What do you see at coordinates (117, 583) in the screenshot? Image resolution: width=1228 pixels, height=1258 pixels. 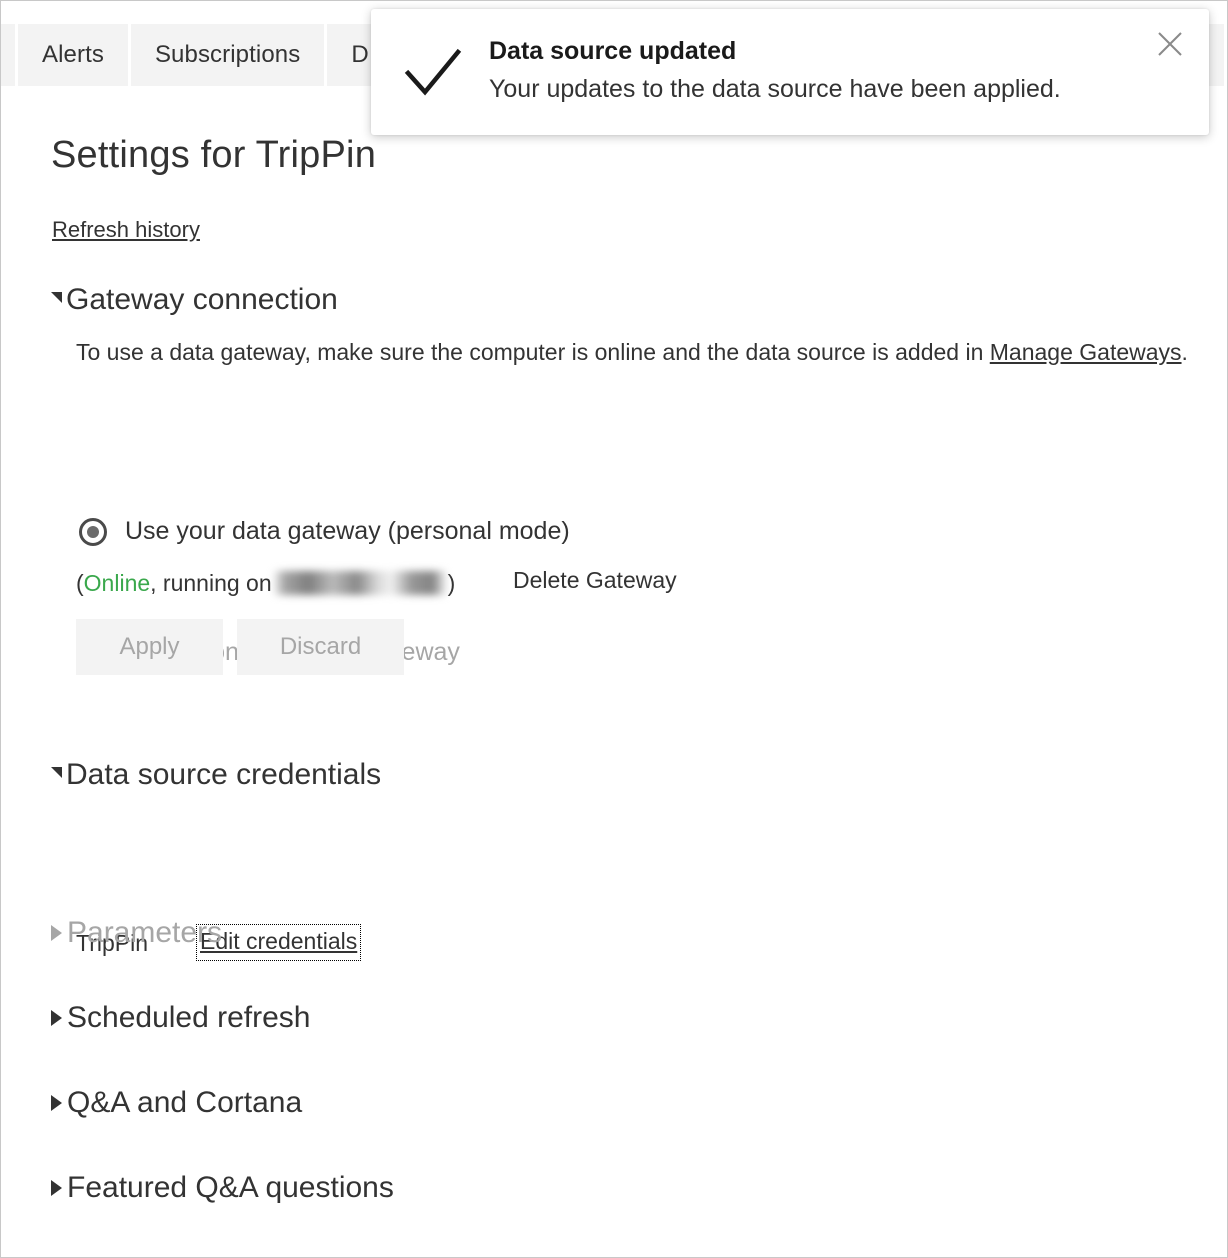 I see `status-online-text: Online` at bounding box center [117, 583].